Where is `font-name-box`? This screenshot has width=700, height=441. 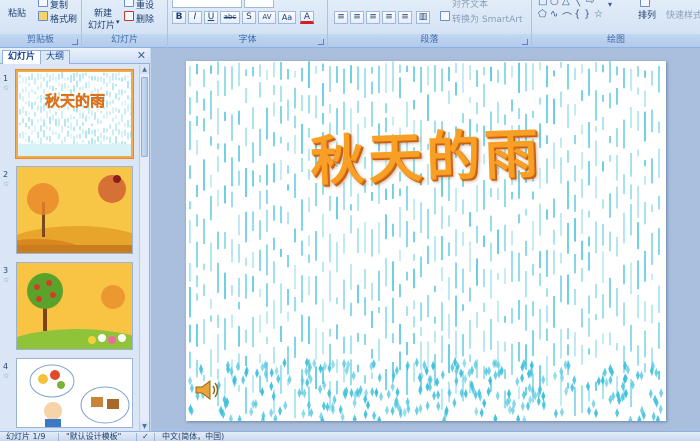 font-name-box is located at coordinates (207, 4).